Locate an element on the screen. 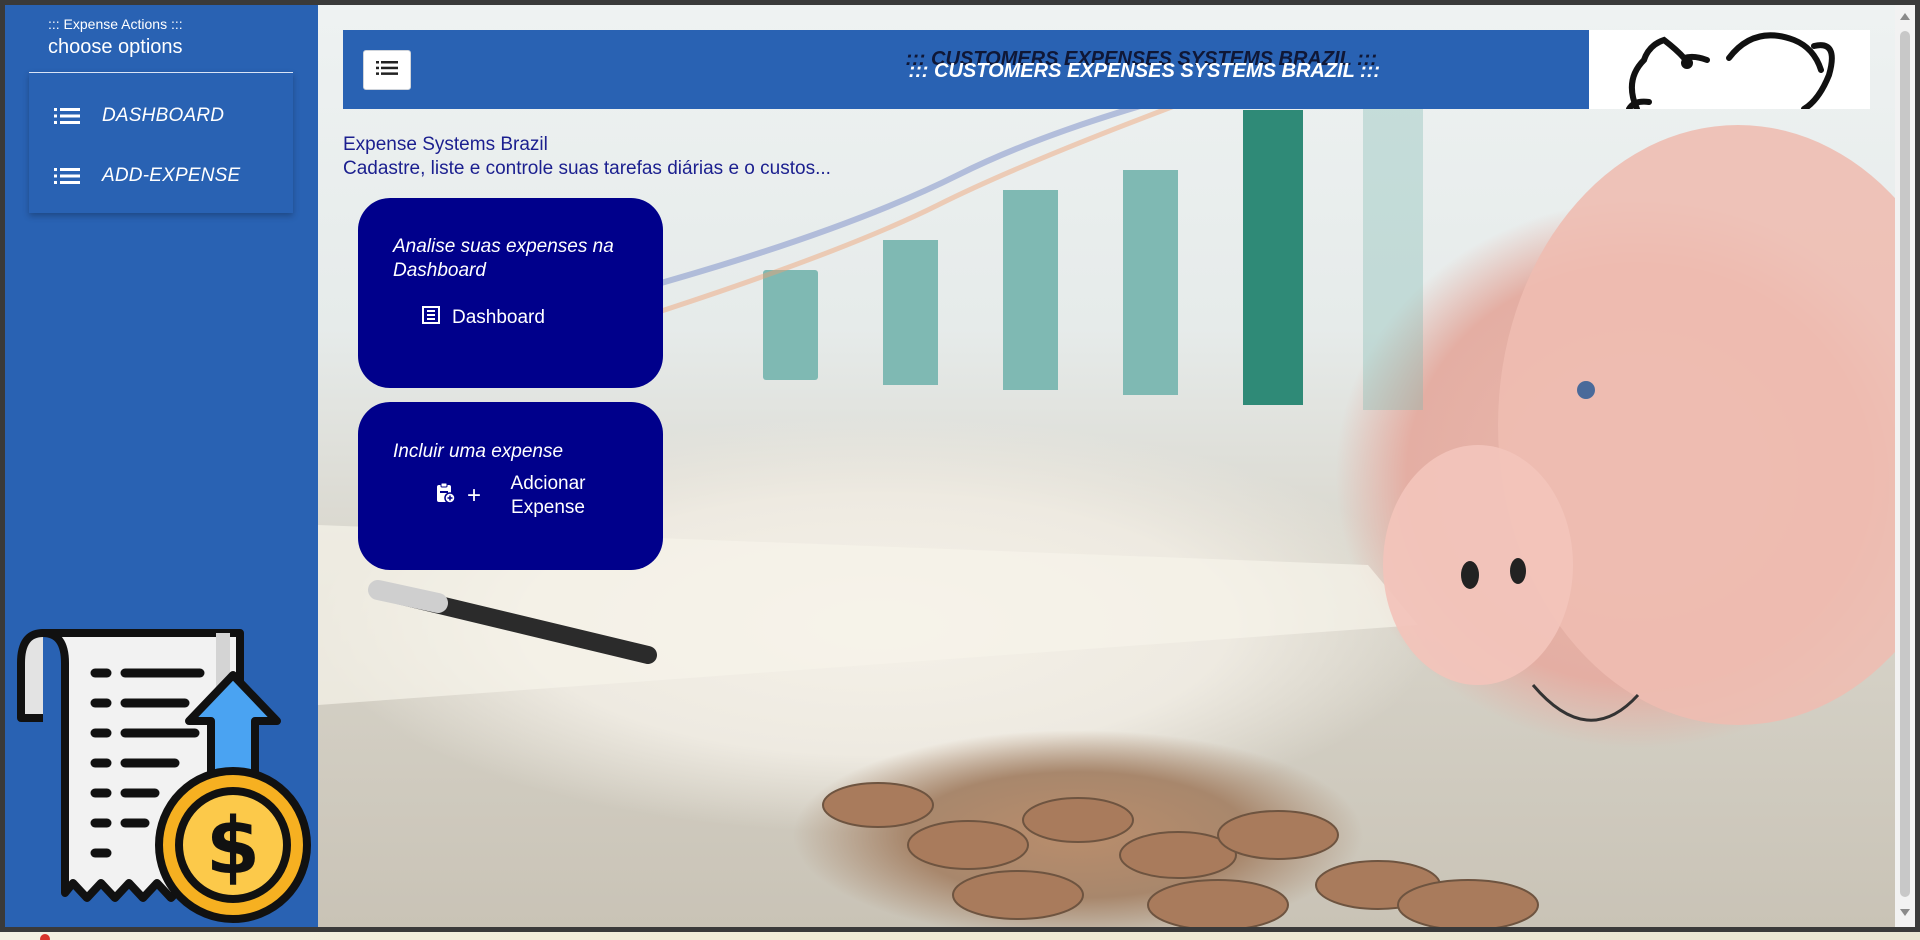 This screenshot has width=1920, height=940. add-expense-button-label: Adcionar Expense is located at coordinates (548, 495).